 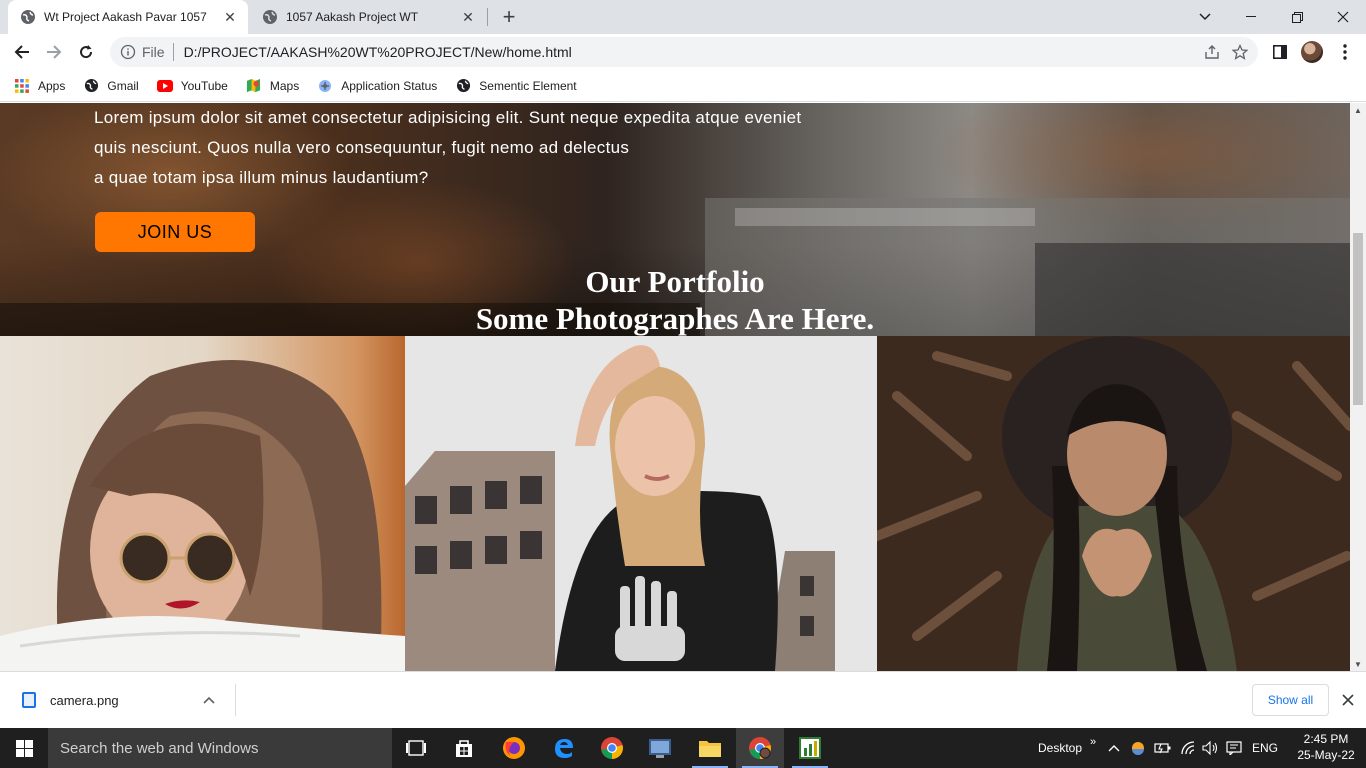 I want to click on new-tab-button: +, so click(x=509, y=16).